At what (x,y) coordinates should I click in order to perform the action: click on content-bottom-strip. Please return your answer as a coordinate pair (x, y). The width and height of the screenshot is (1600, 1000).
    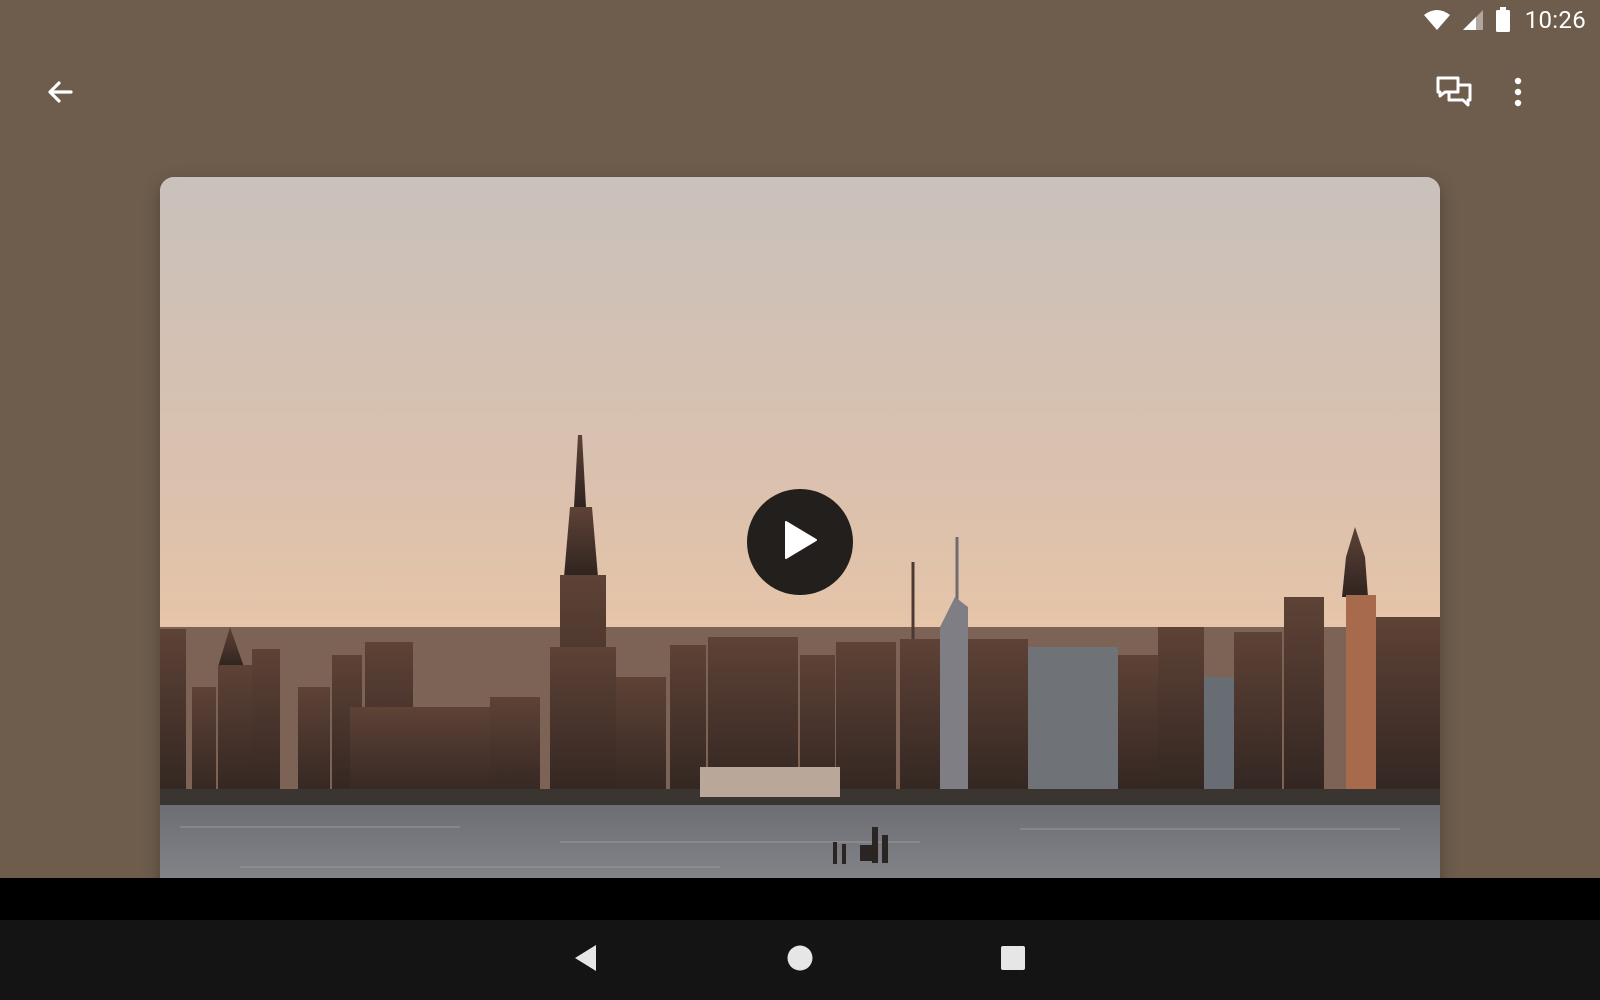
    Looking at the image, I should click on (800, 899).